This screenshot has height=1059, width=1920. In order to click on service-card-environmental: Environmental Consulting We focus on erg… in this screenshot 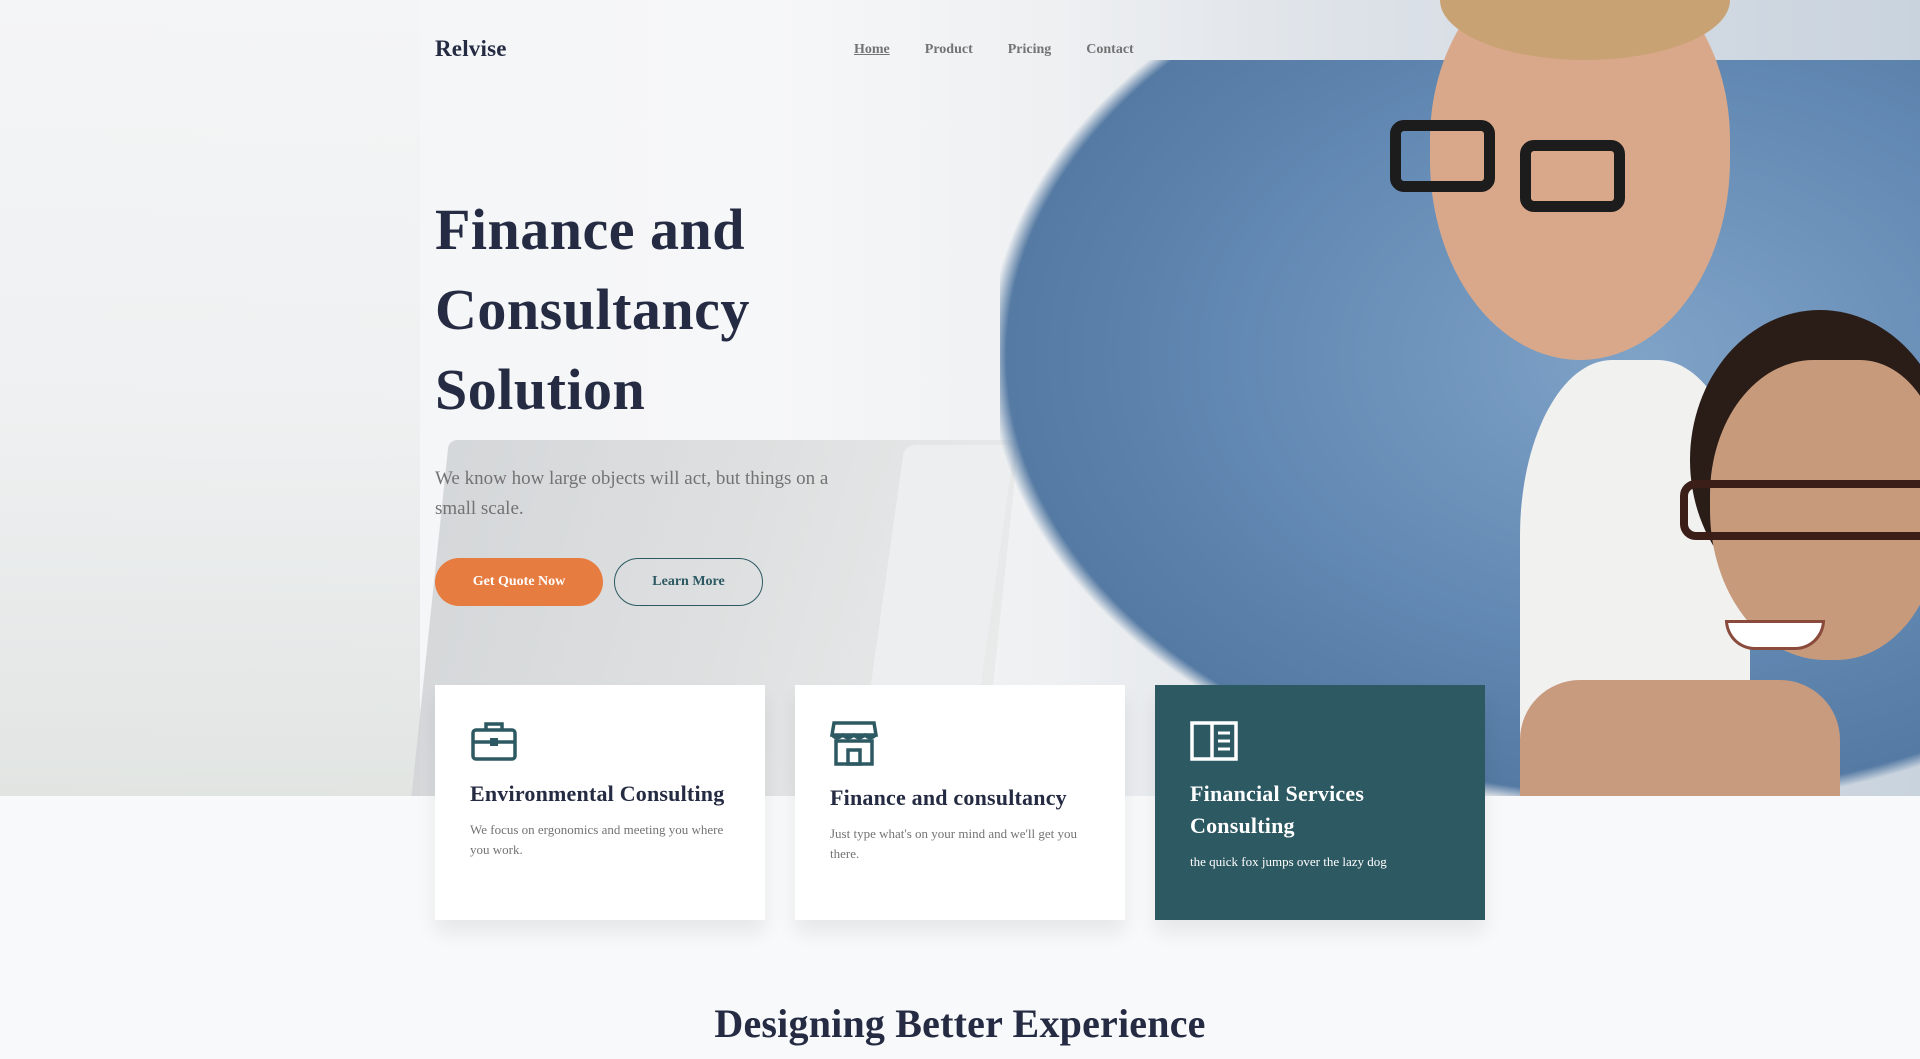, I will do `click(600, 802)`.